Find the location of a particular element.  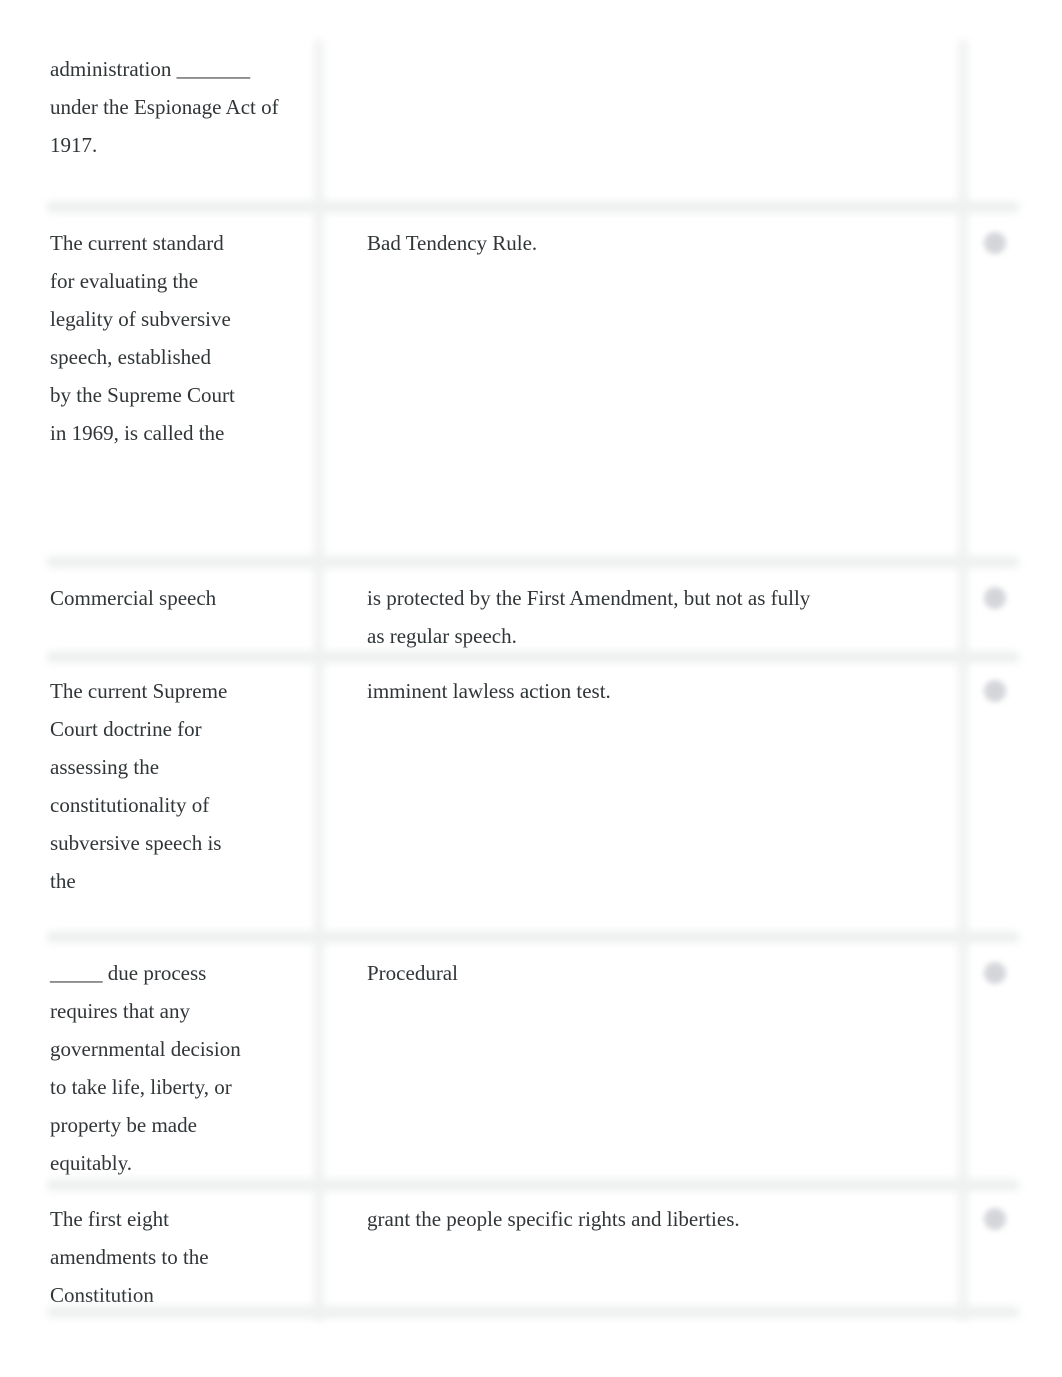

term: Commercial speech is located at coordinates (133, 598).